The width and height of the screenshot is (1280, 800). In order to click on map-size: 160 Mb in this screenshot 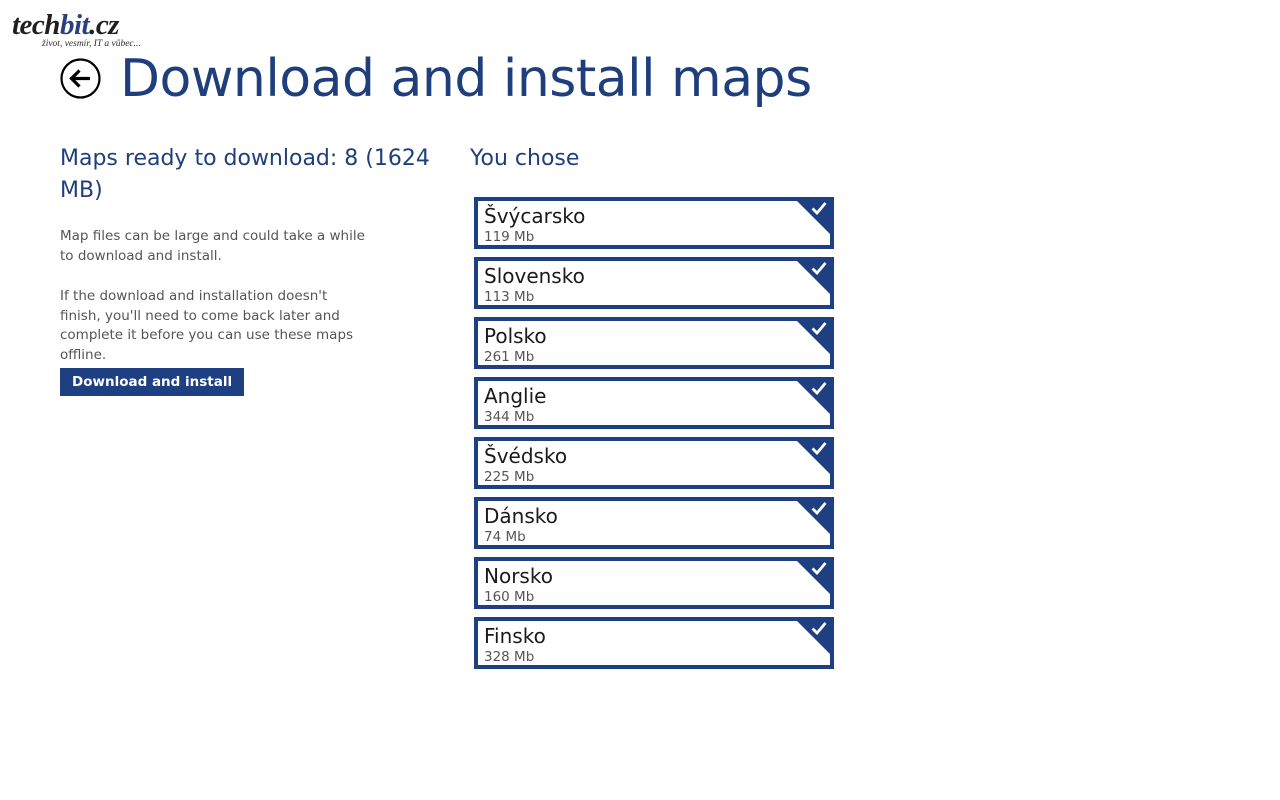, I will do `click(509, 597)`.